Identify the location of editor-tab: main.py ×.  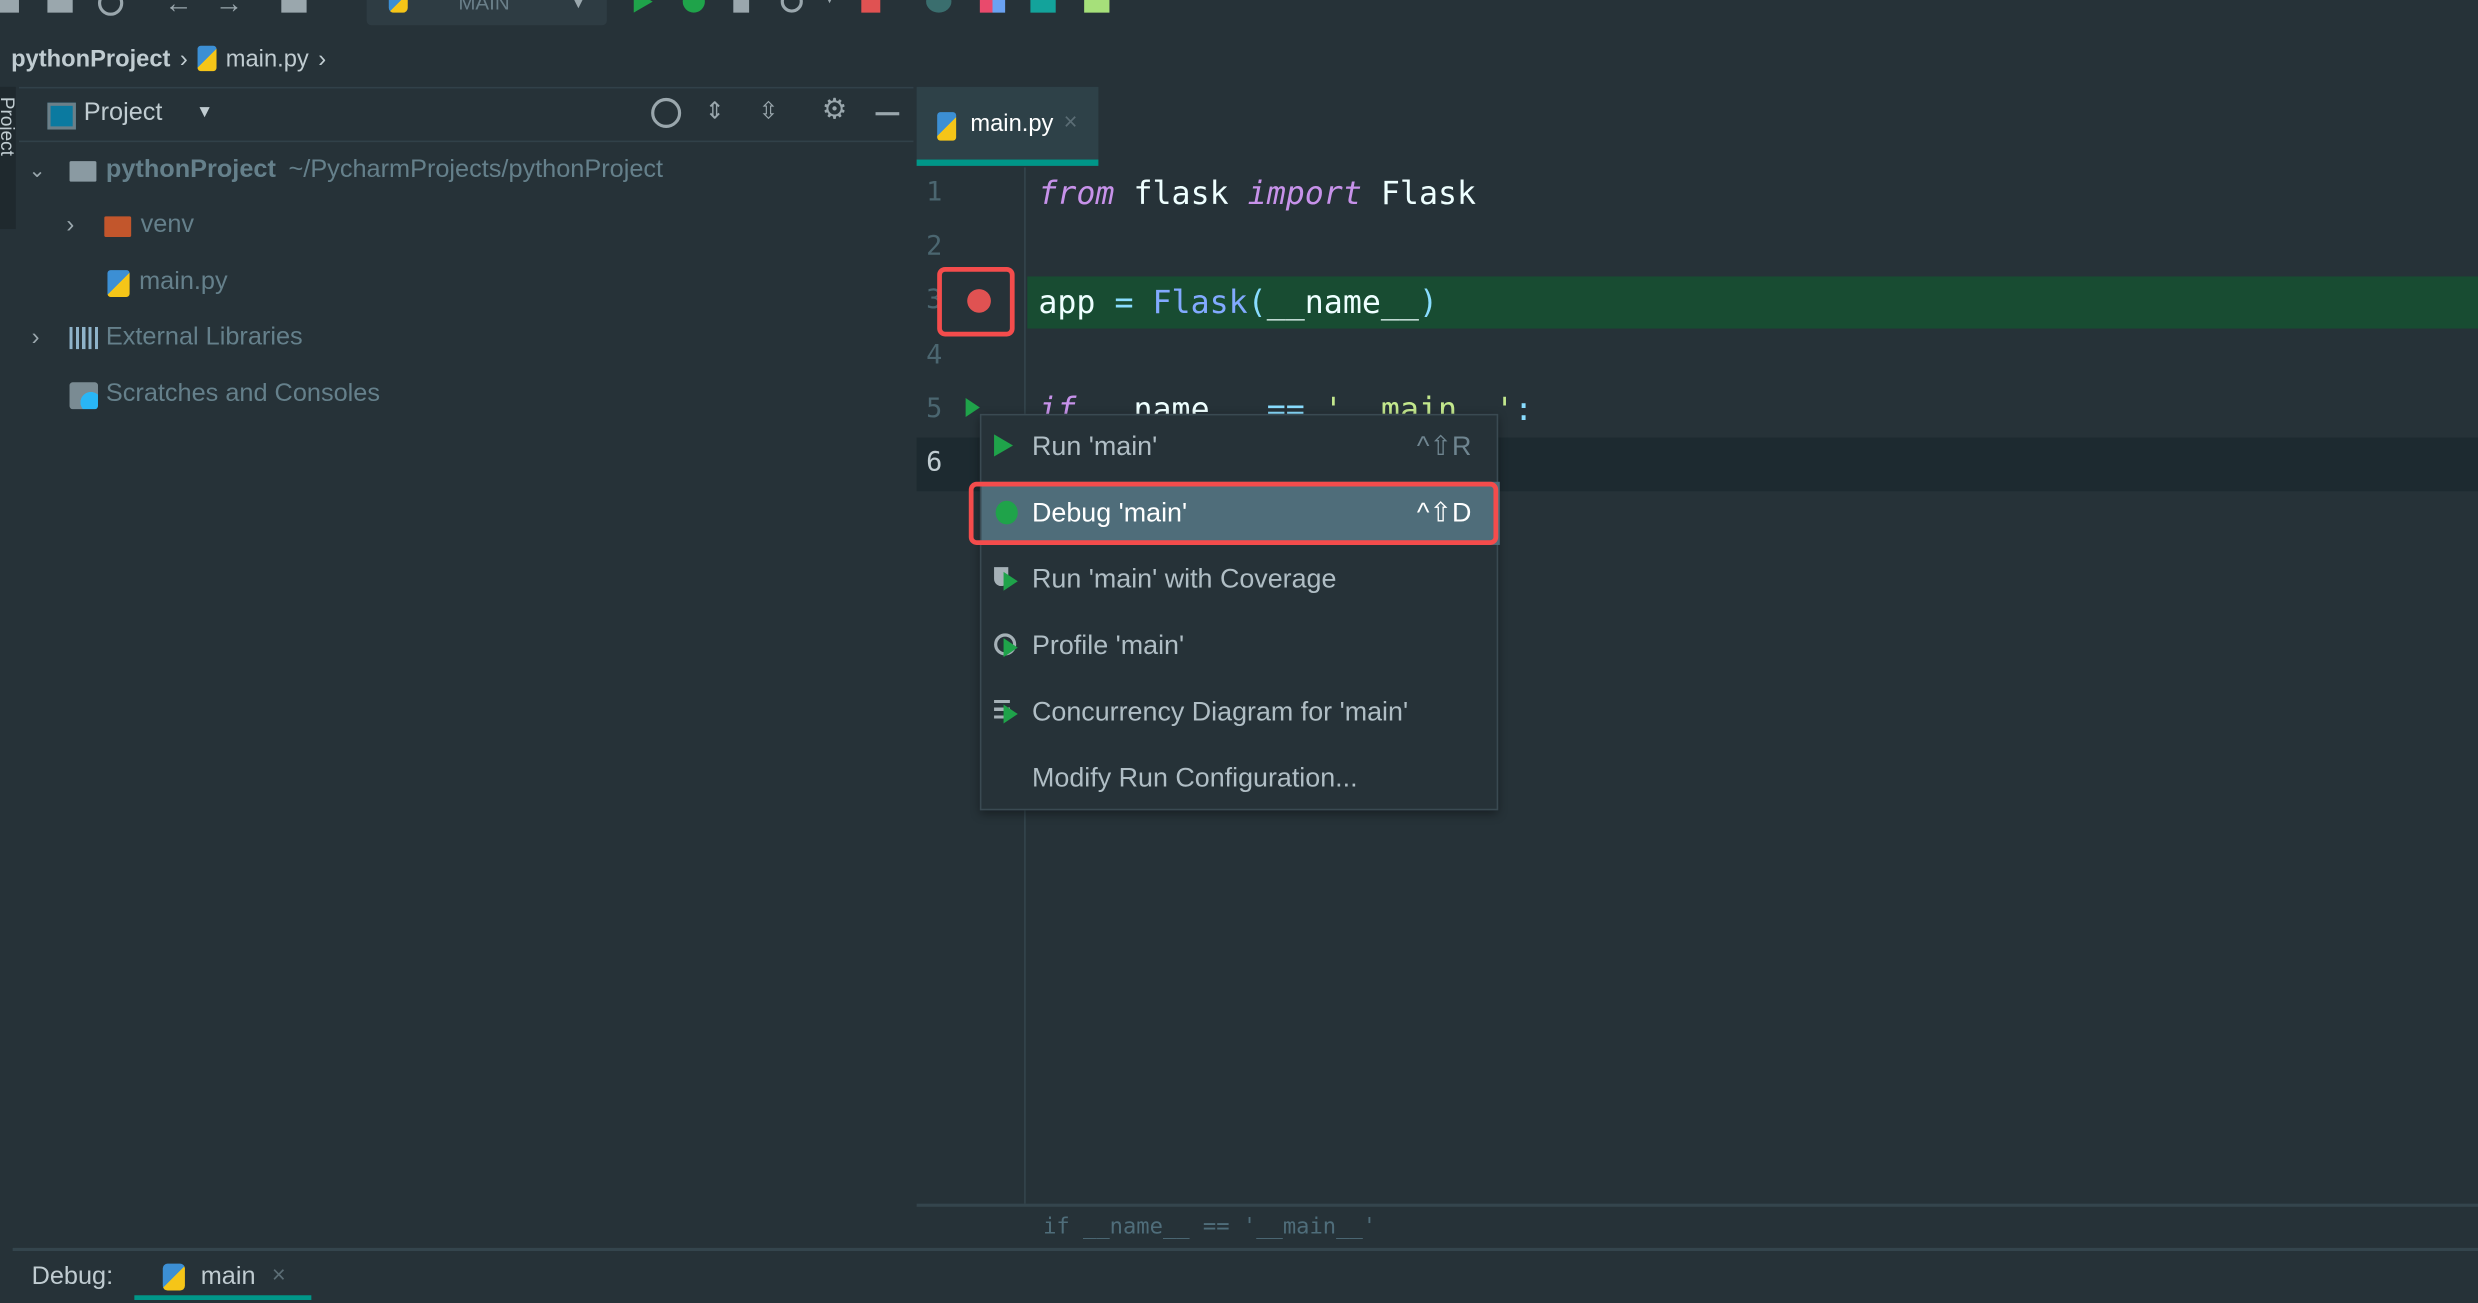
(1007, 126).